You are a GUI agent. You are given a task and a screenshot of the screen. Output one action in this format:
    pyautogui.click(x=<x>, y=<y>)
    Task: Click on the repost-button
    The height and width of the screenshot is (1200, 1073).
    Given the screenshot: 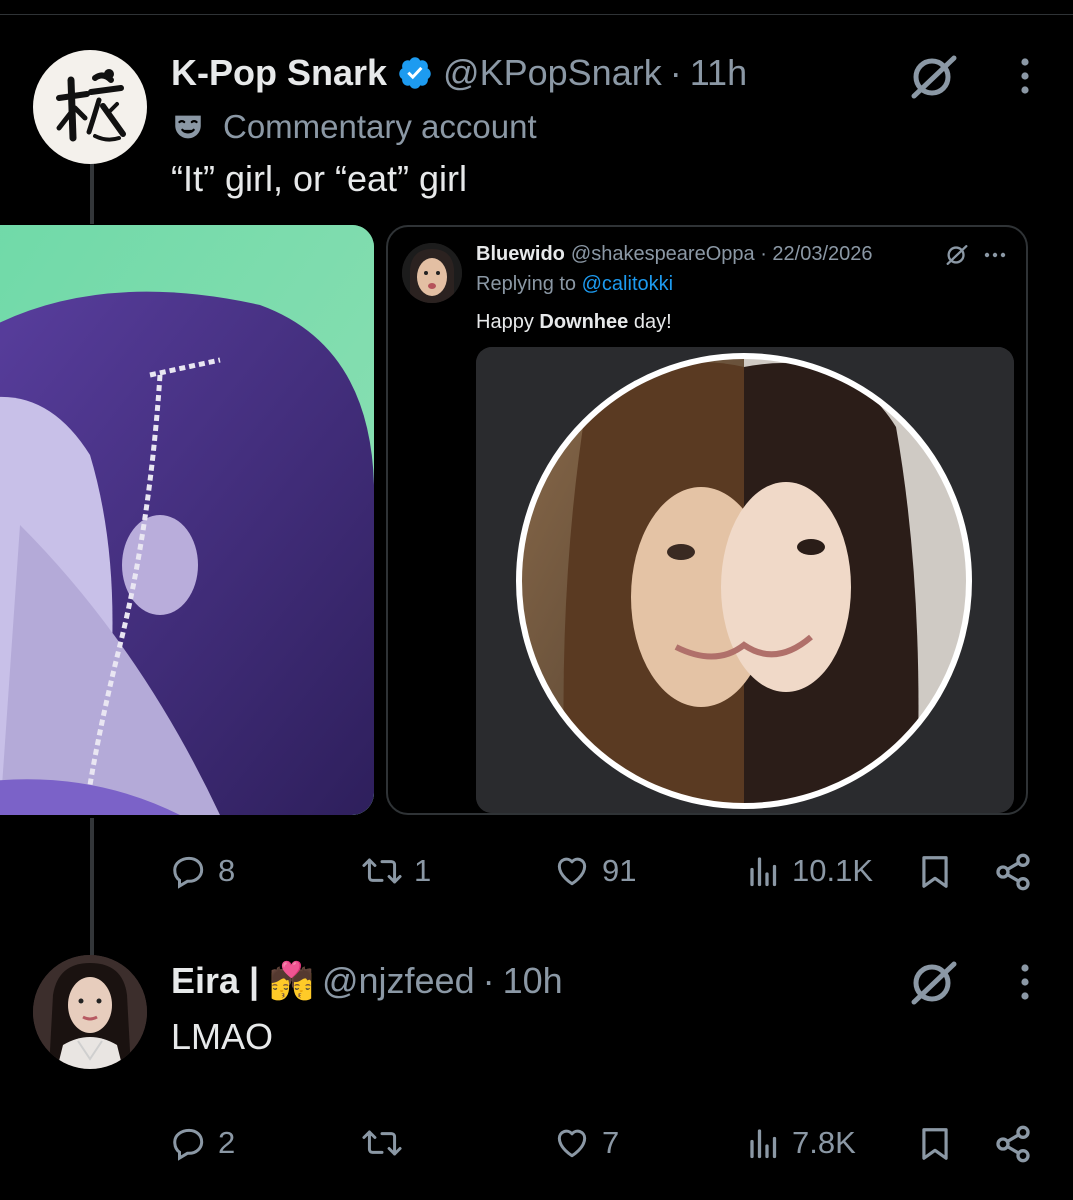 What is the action you would take?
    pyautogui.click(x=387, y=1143)
    